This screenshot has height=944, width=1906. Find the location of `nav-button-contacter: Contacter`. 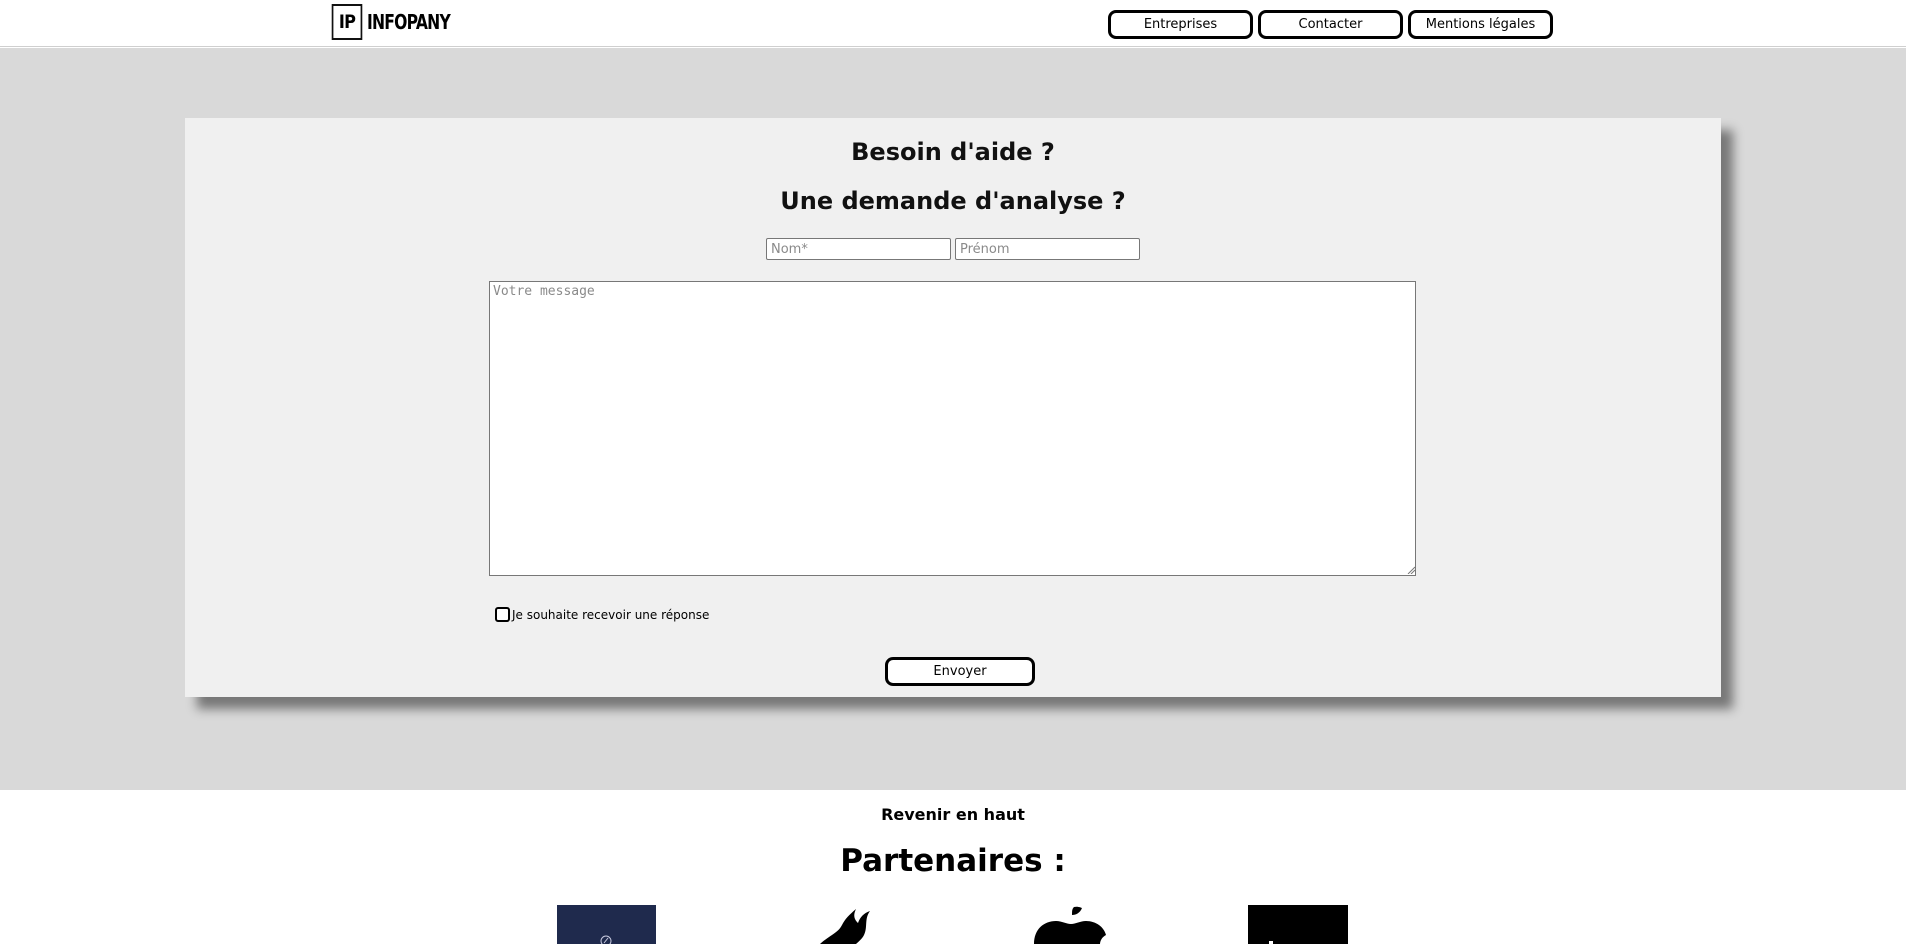

nav-button-contacter: Contacter is located at coordinates (1330, 24).